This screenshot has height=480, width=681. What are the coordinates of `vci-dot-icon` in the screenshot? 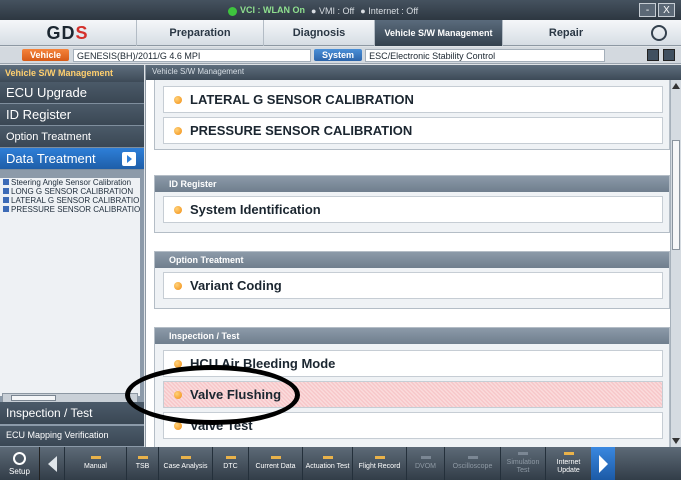 It's located at (232, 11).